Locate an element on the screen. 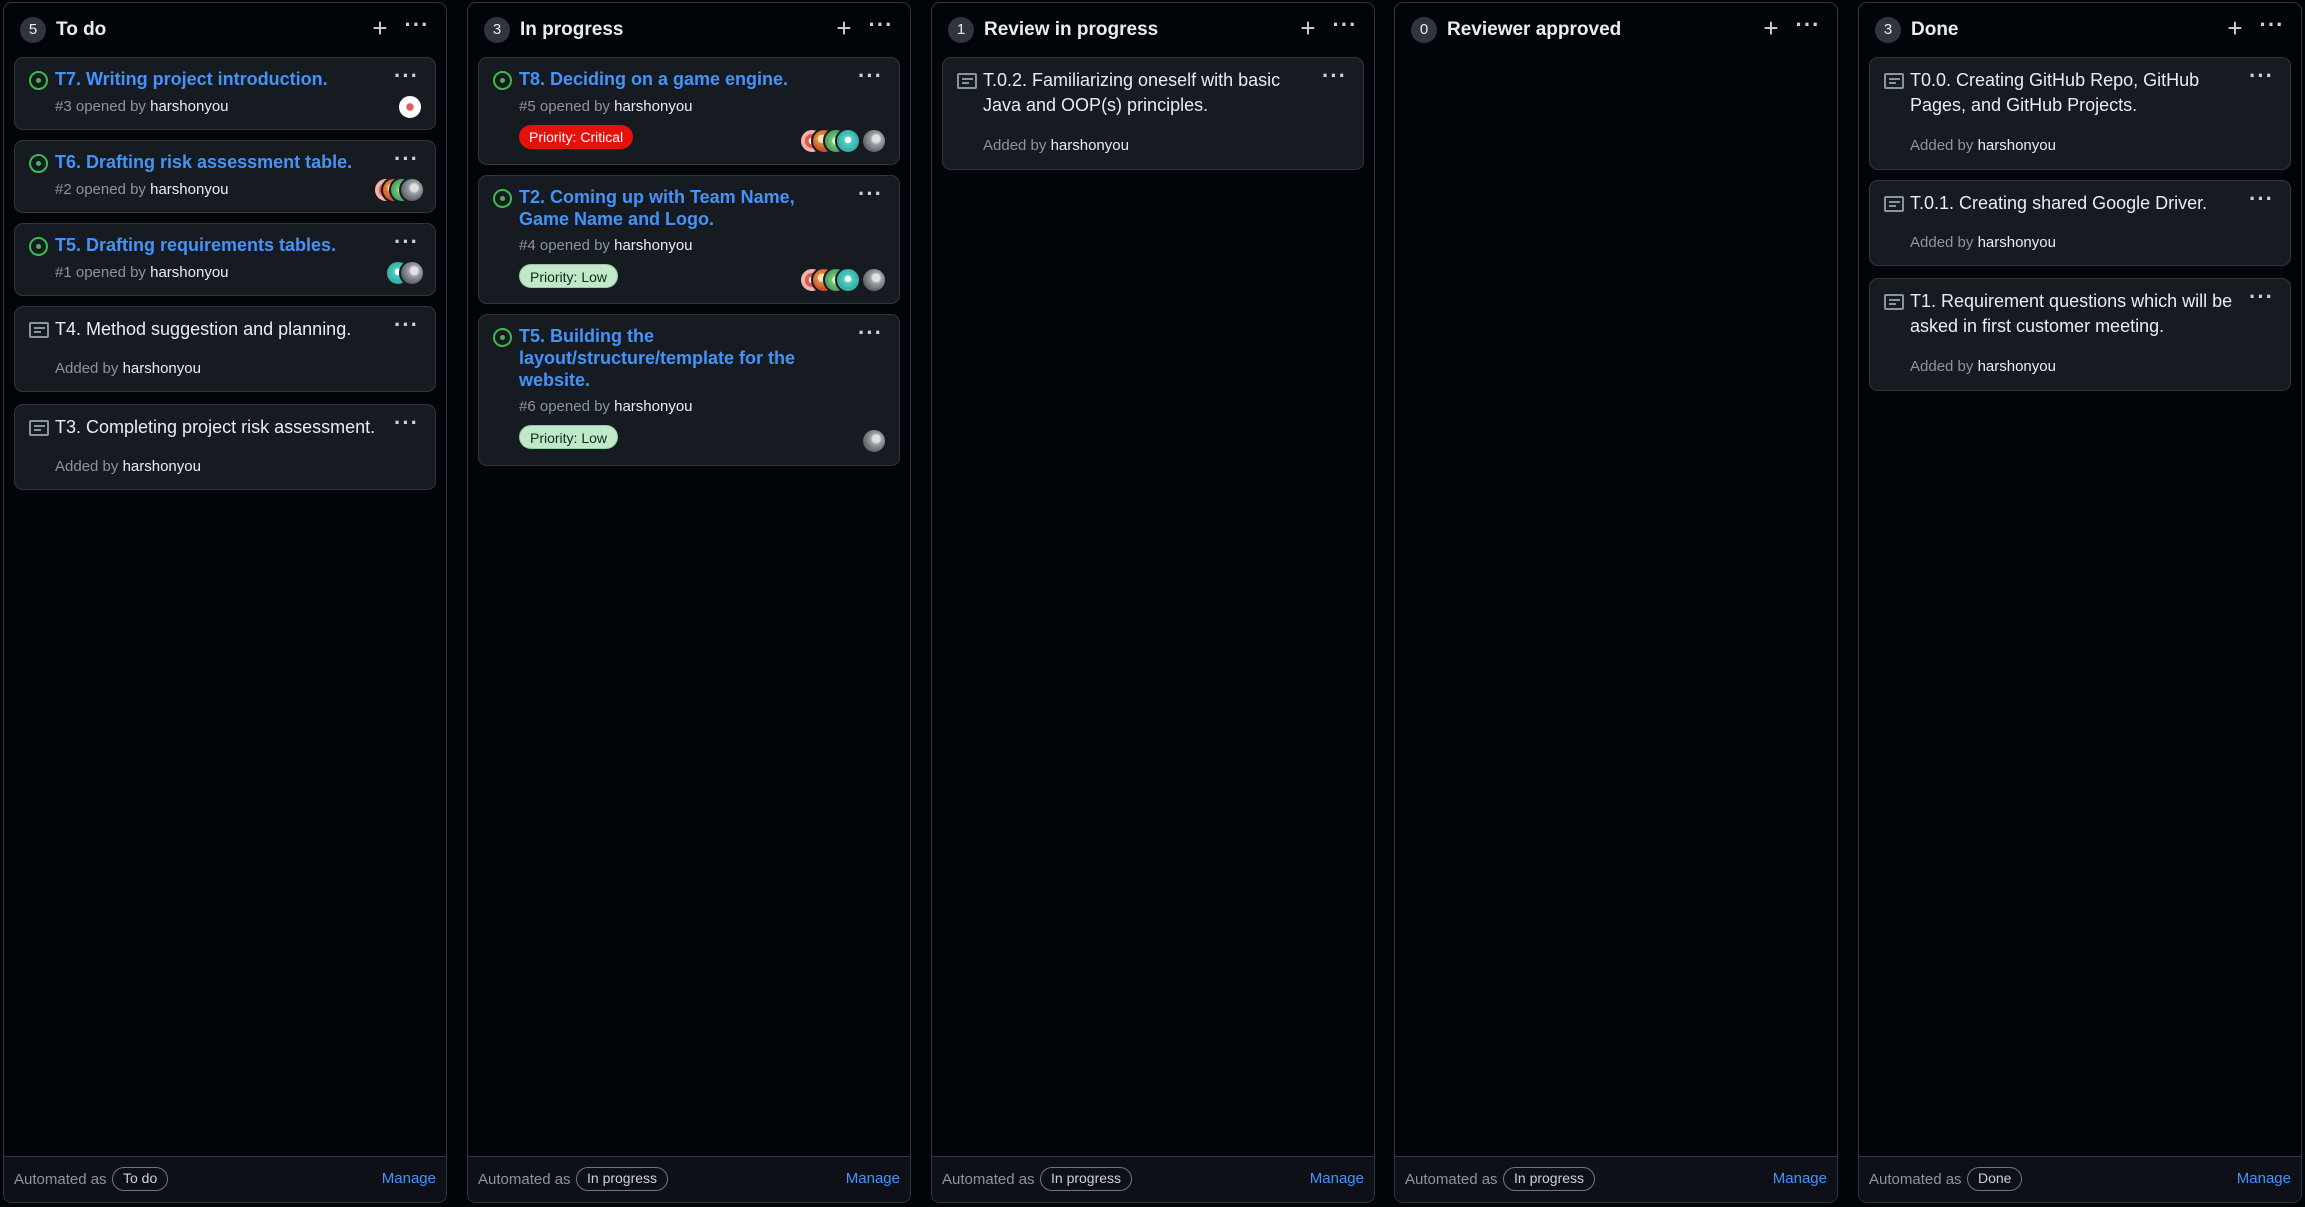  column-footer: Automated as Done Manage is located at coordinates (2080, 1179).